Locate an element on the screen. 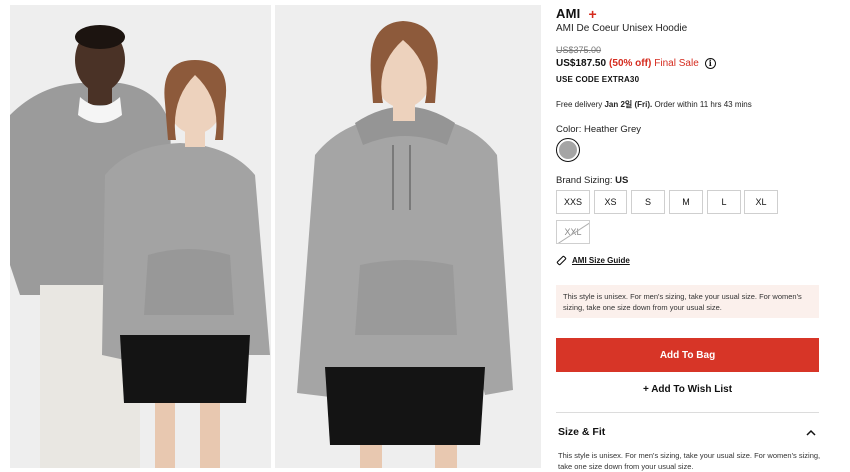  size-option-xxs: XXS is located at coordinates (573, 202).